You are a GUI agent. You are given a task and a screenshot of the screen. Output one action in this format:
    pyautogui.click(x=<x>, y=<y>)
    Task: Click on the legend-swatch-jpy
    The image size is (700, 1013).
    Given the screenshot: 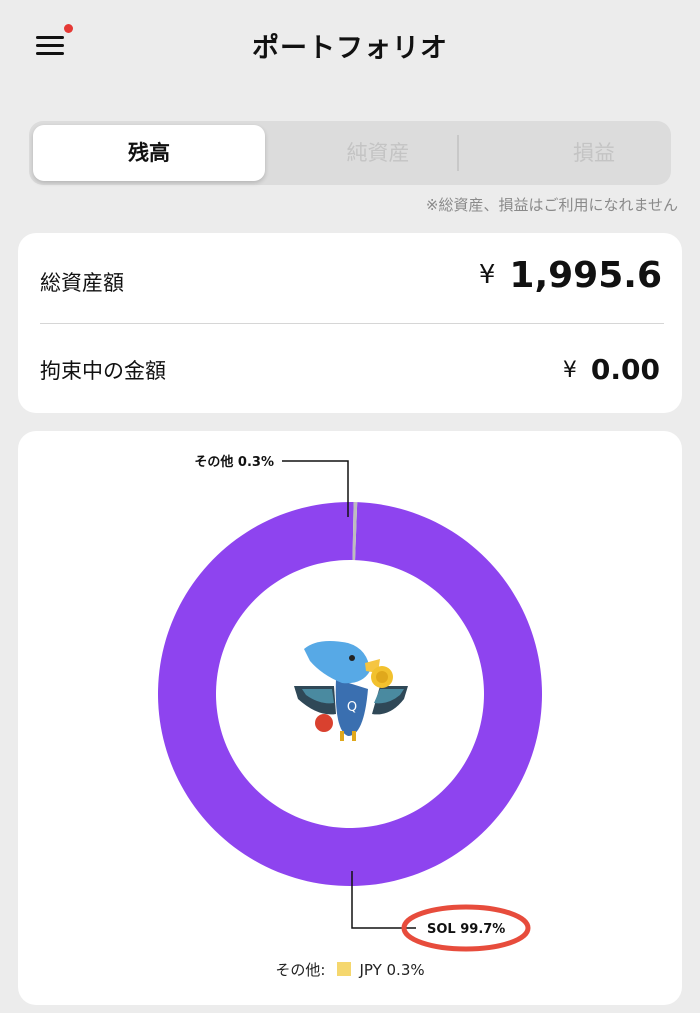 What is the action you would take?
    pyautogui.click(x=344, y=969)
    